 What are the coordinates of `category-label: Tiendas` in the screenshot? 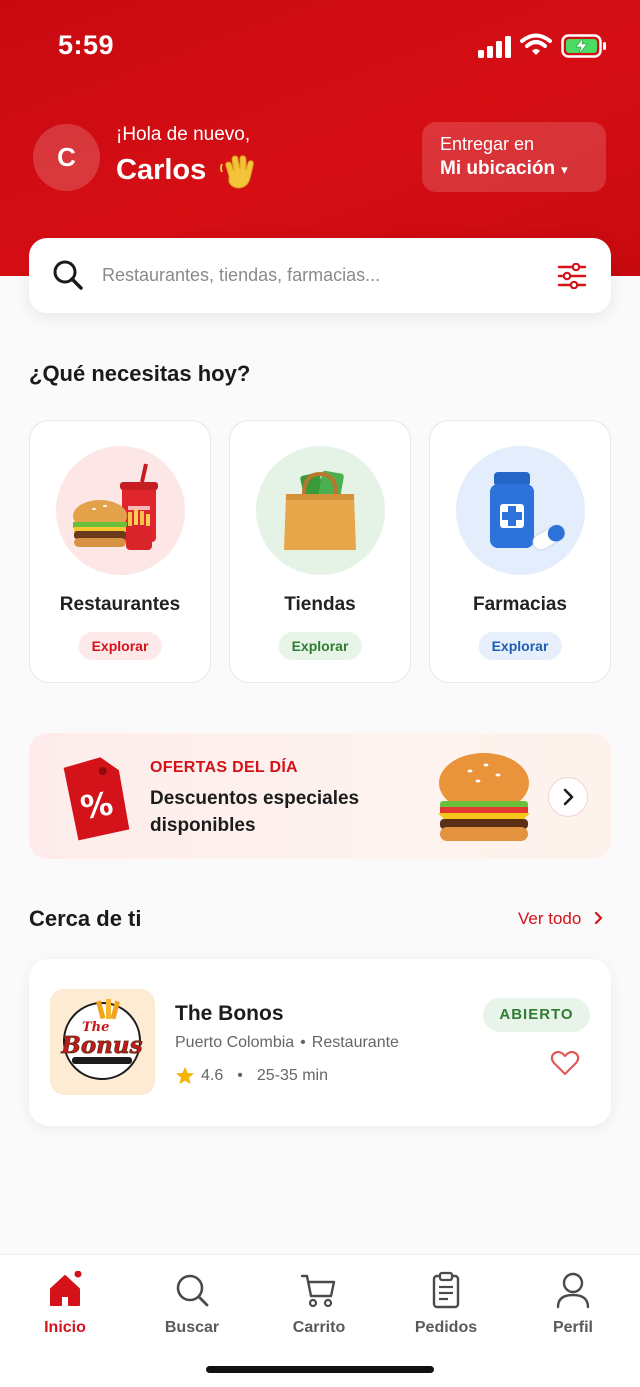 It's located at (320, 604).